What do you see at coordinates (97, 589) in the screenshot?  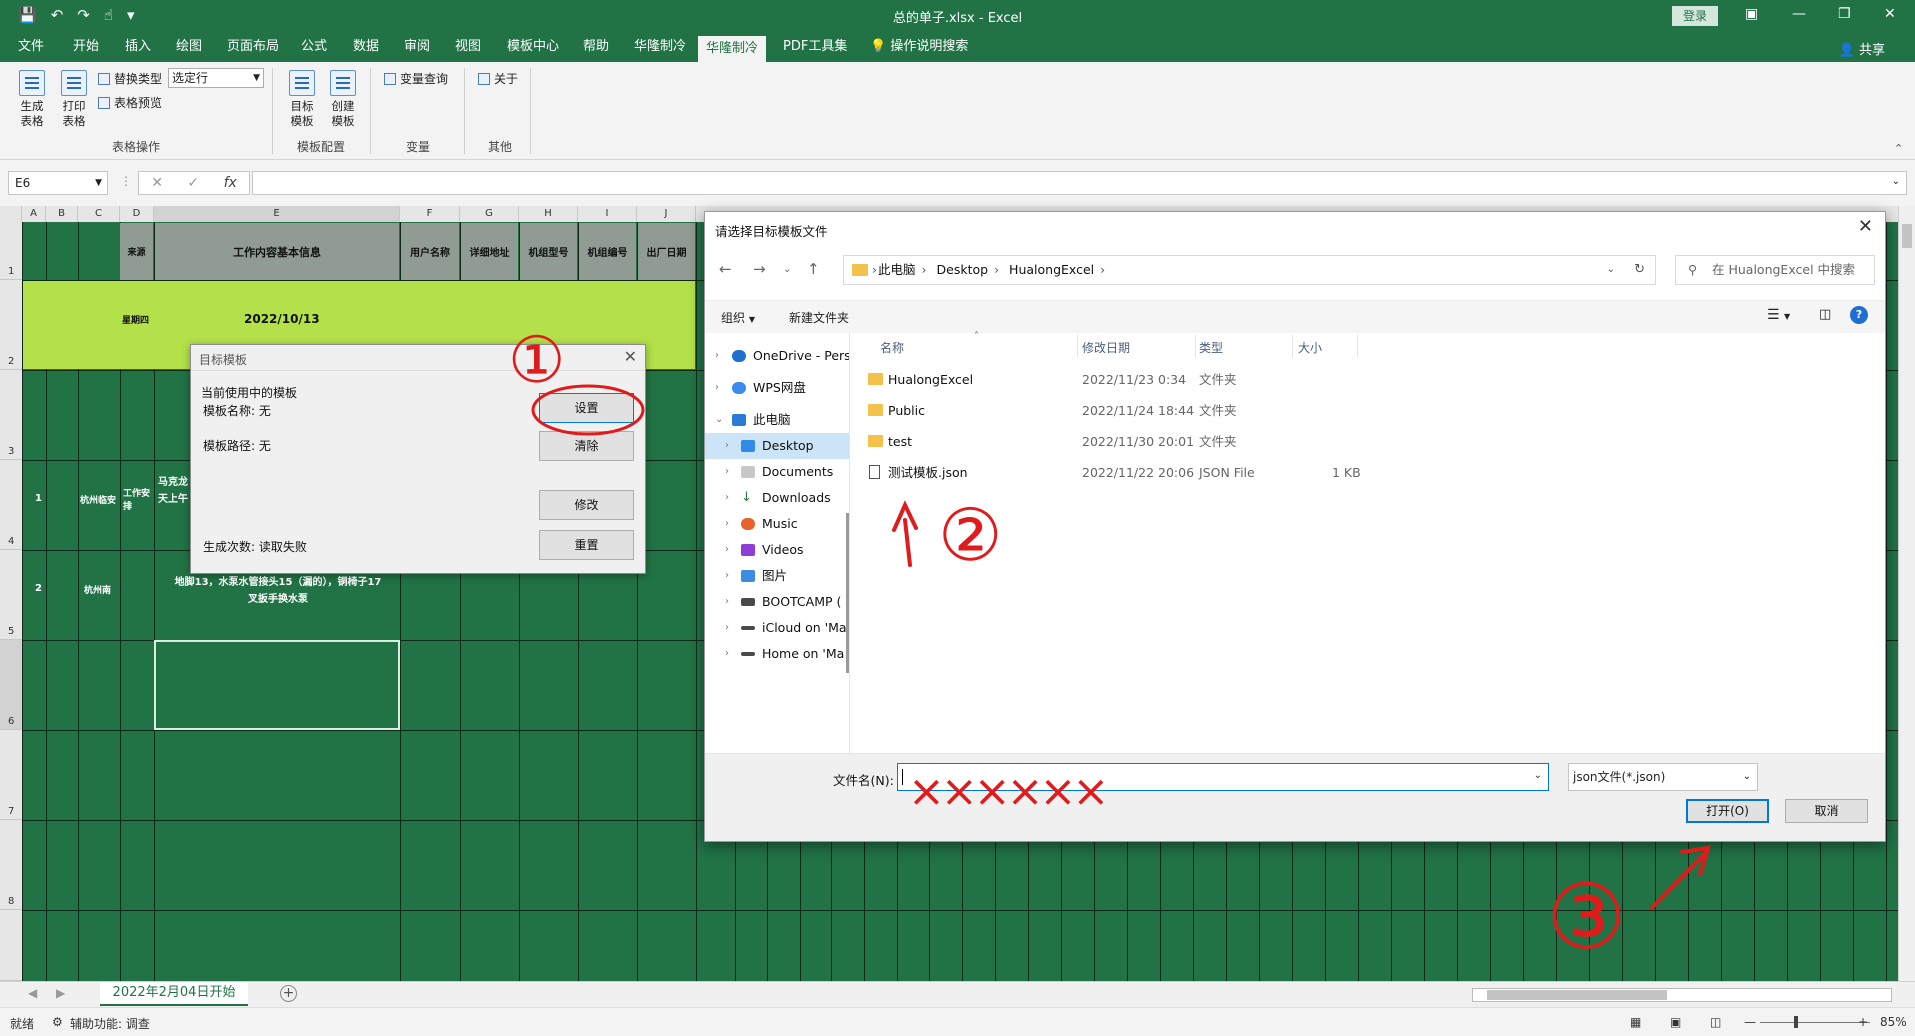 I see `city-cell: 杭州南` at bounding box center [97, 589].